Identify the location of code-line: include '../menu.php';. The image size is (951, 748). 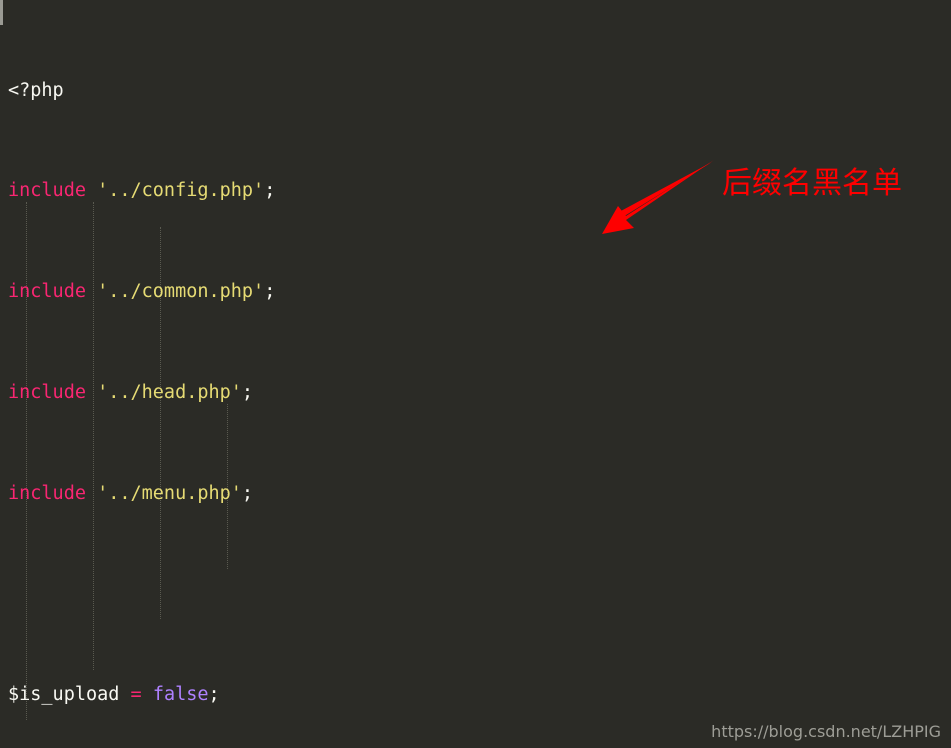
(131, 493).